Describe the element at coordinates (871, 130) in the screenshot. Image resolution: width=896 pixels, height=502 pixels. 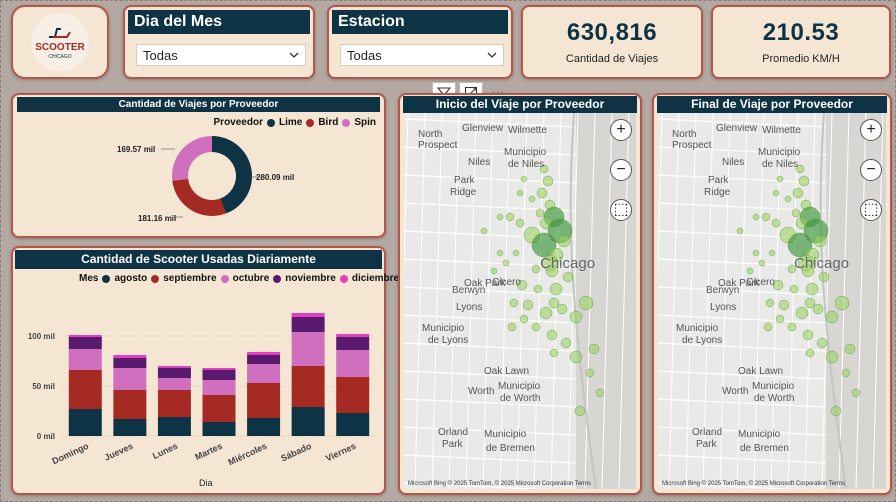
I see `zoom-in-icon: +` at that location.